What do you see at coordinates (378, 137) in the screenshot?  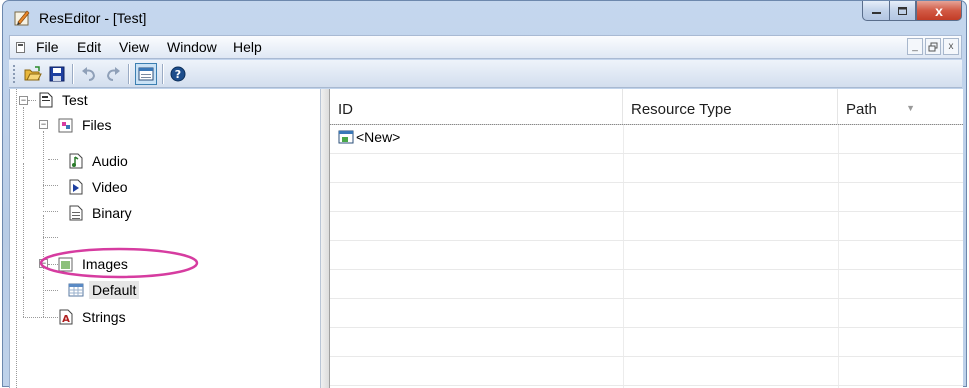 I see `new-item-label: <New>` at bounding box center [378, 137].